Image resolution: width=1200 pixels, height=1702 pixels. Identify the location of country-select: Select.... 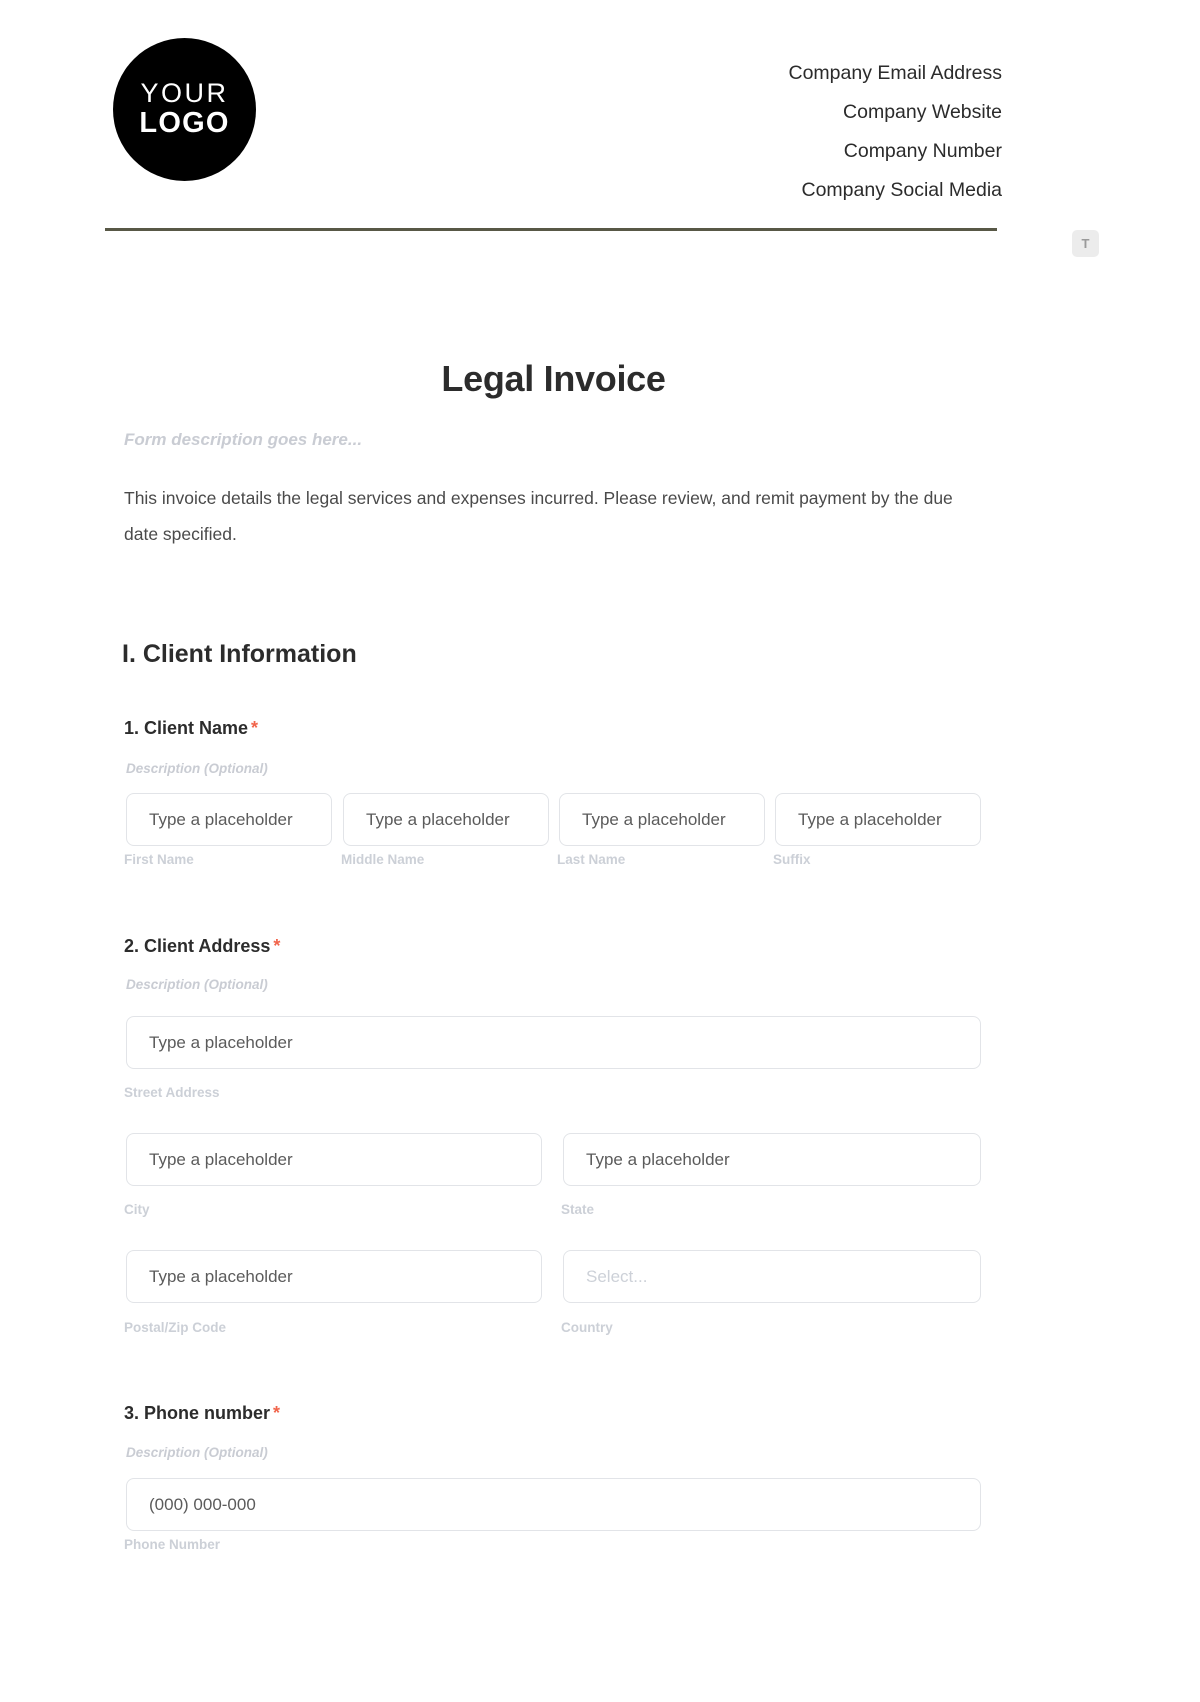
(772, 1276).